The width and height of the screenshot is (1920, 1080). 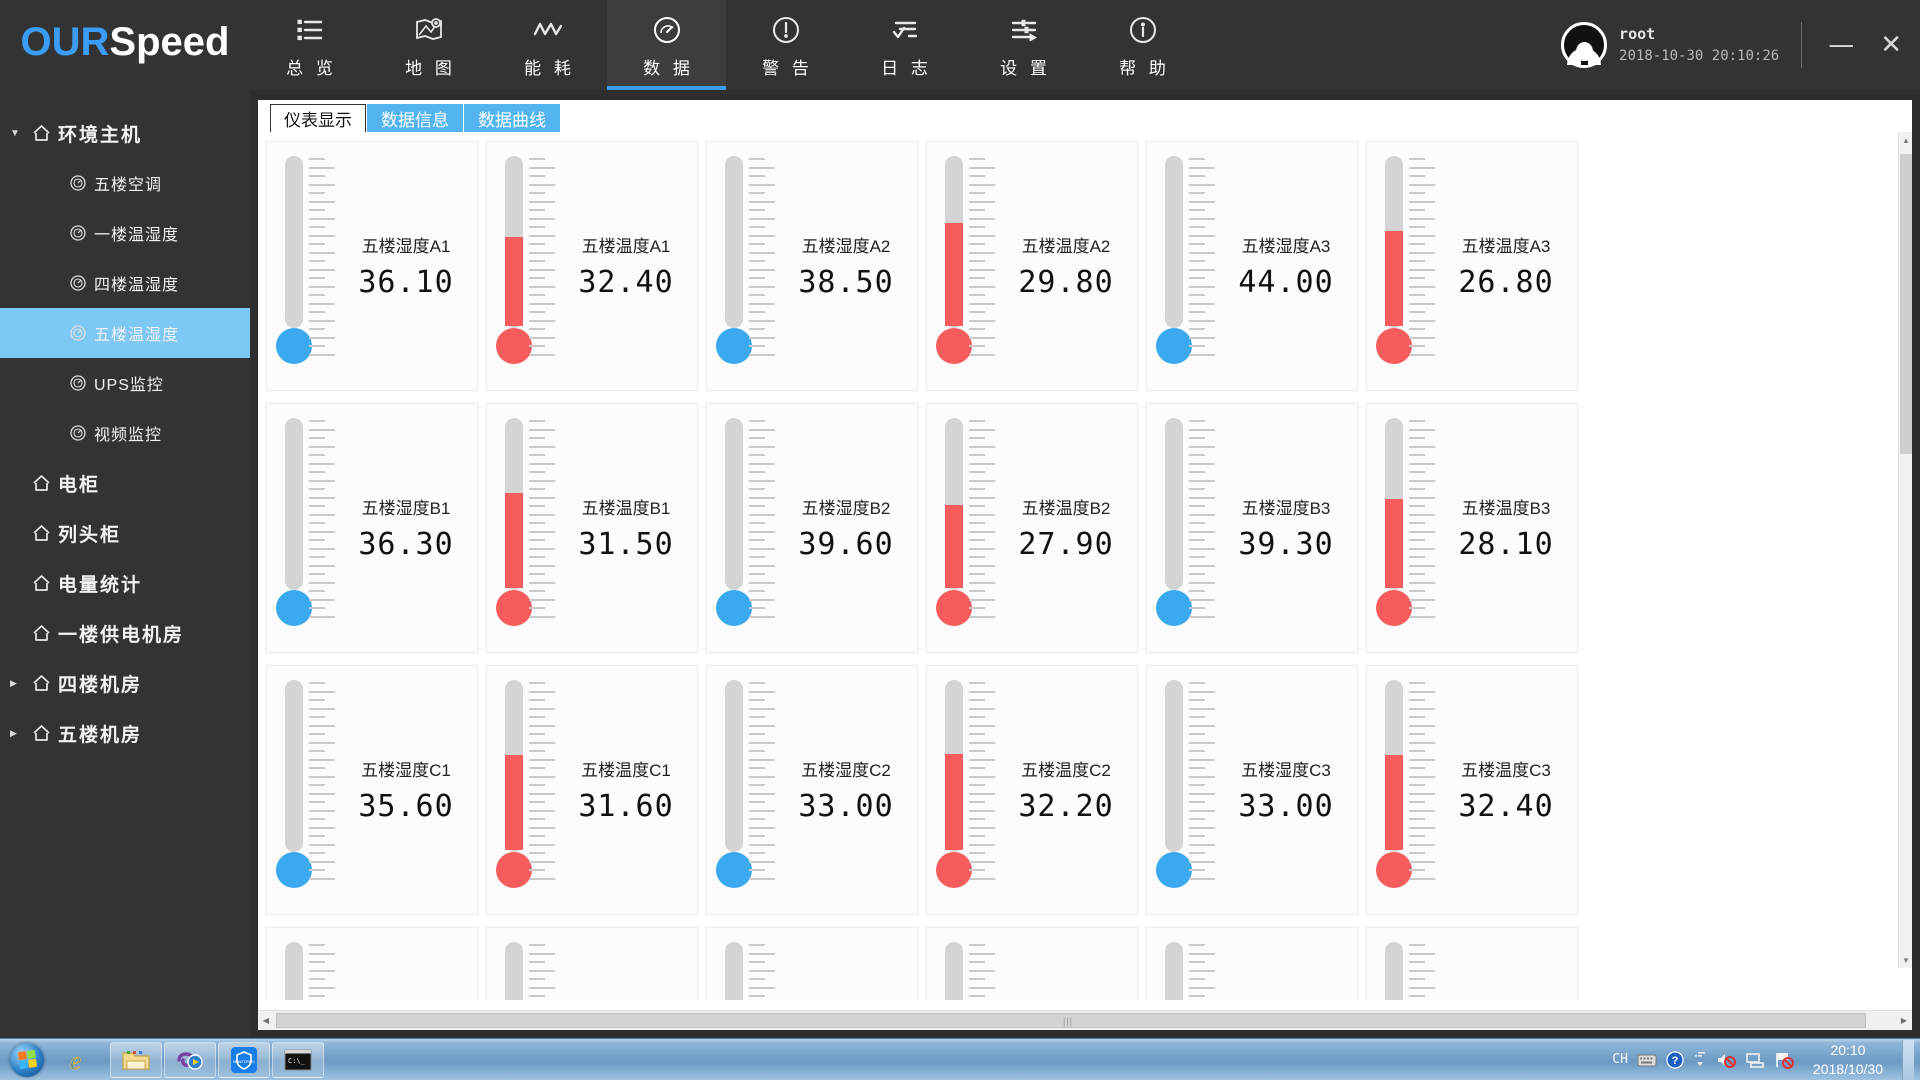 I want to click on gauge-card: 五楼温度A2 29.80, so click(x=1032, y=266).